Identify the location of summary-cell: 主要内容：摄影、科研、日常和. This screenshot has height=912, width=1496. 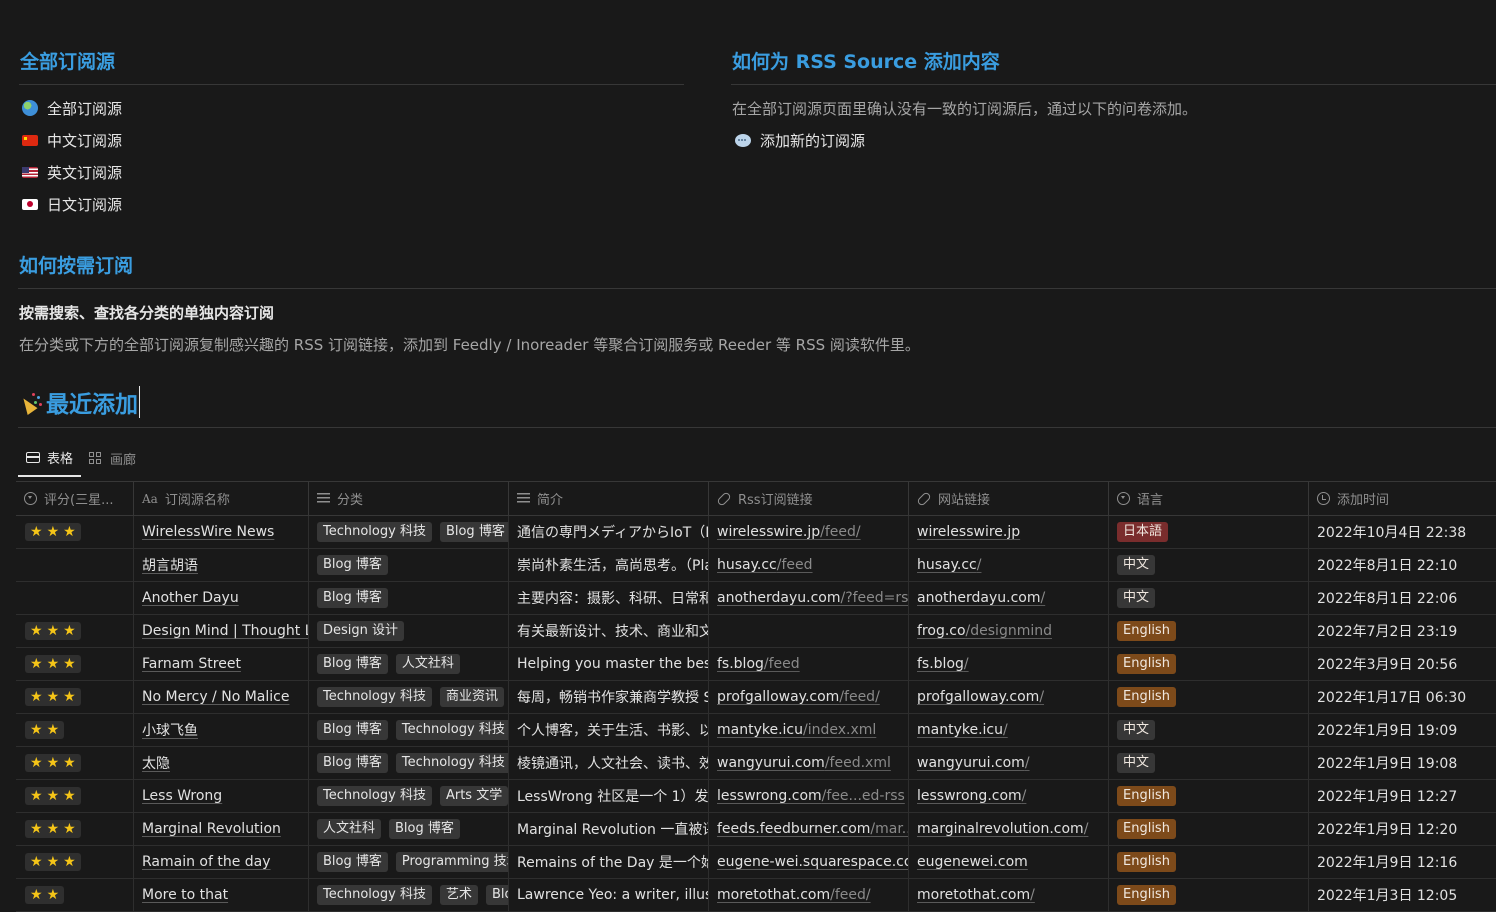
(609, 598).